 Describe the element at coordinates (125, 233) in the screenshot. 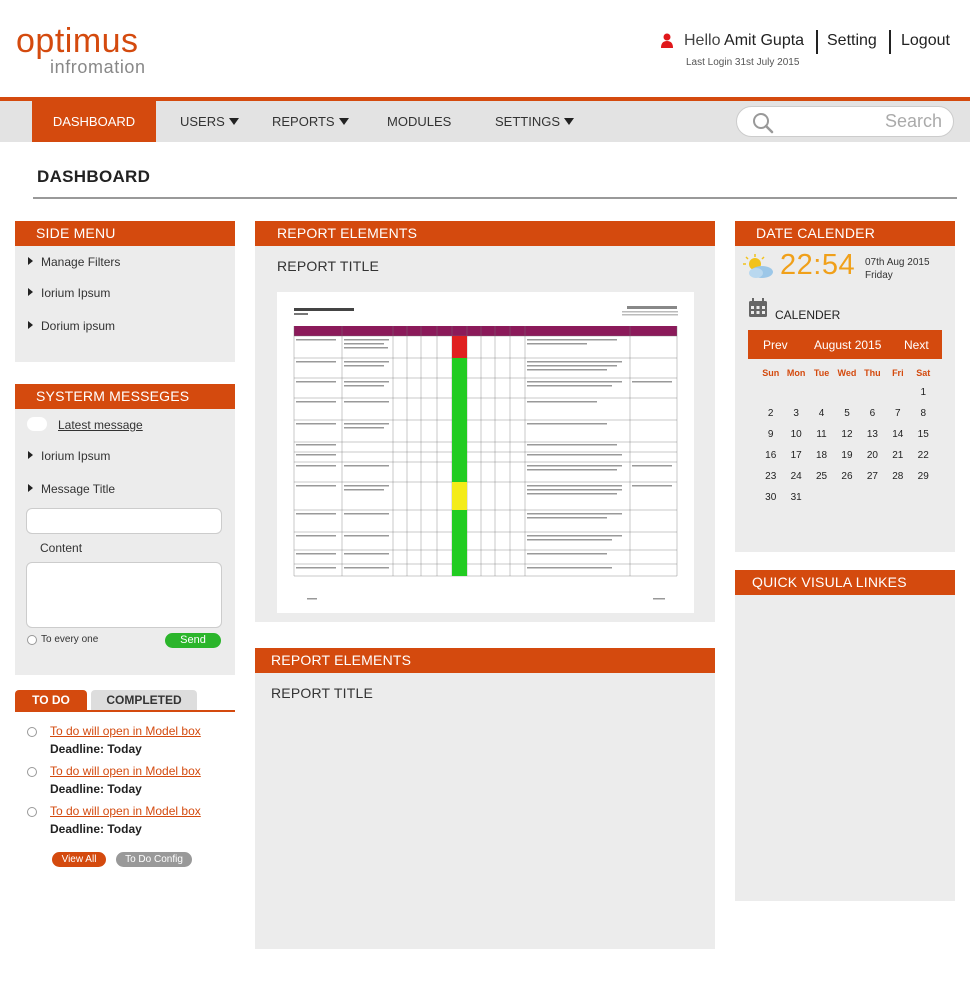

I see `side-menu-title: SIDE MENU` at that location.